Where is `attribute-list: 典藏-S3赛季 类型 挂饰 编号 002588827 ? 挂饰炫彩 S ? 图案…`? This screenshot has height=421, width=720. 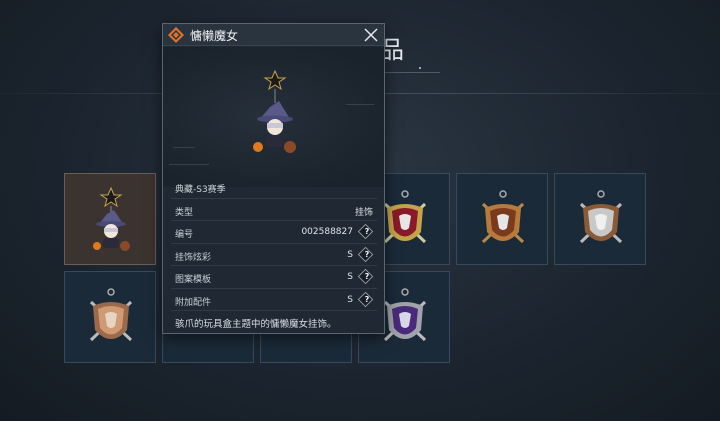 attribute-list: 典藏-S3赛季 类型 挂饰 编号 002588827 ? 挂饰炫彩 S ? 图案… is located at coordinates (274, 243).